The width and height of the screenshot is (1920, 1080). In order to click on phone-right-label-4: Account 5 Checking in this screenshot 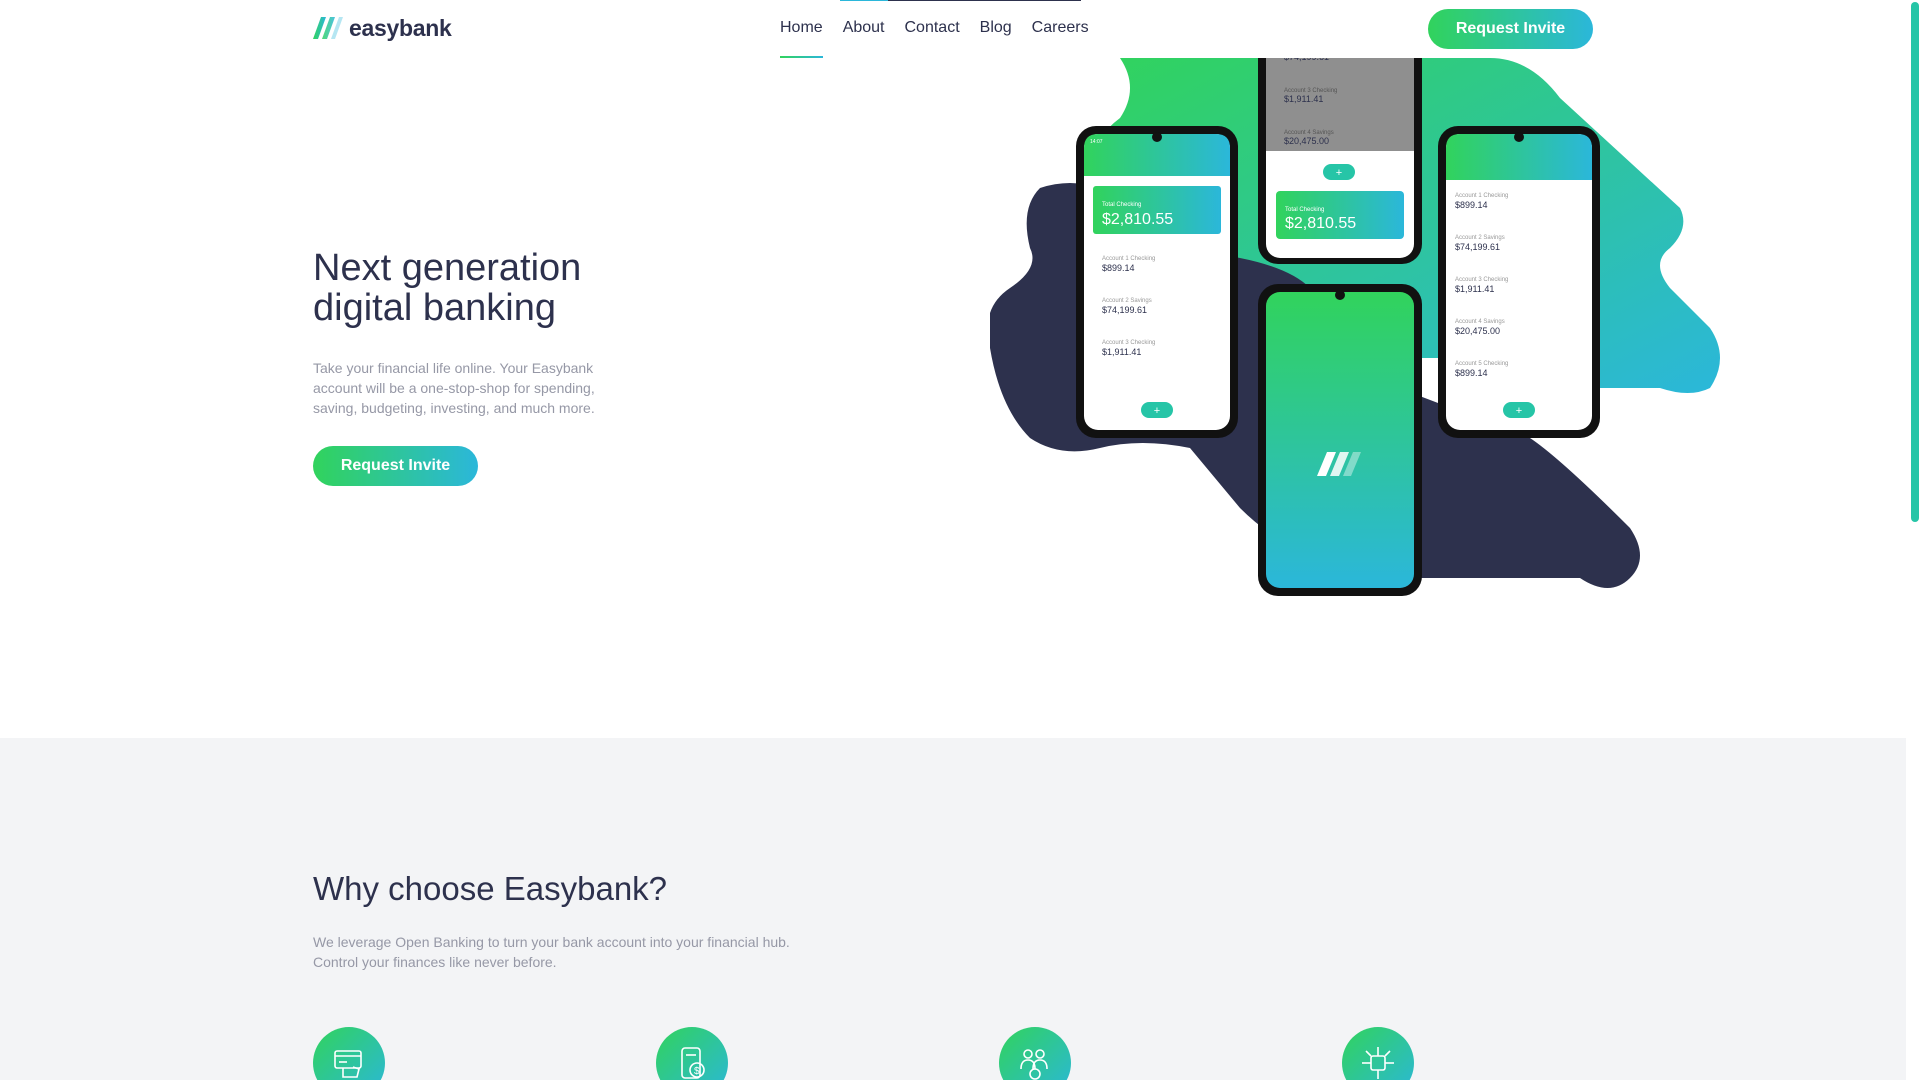, I will do `click(1481, 364)`.